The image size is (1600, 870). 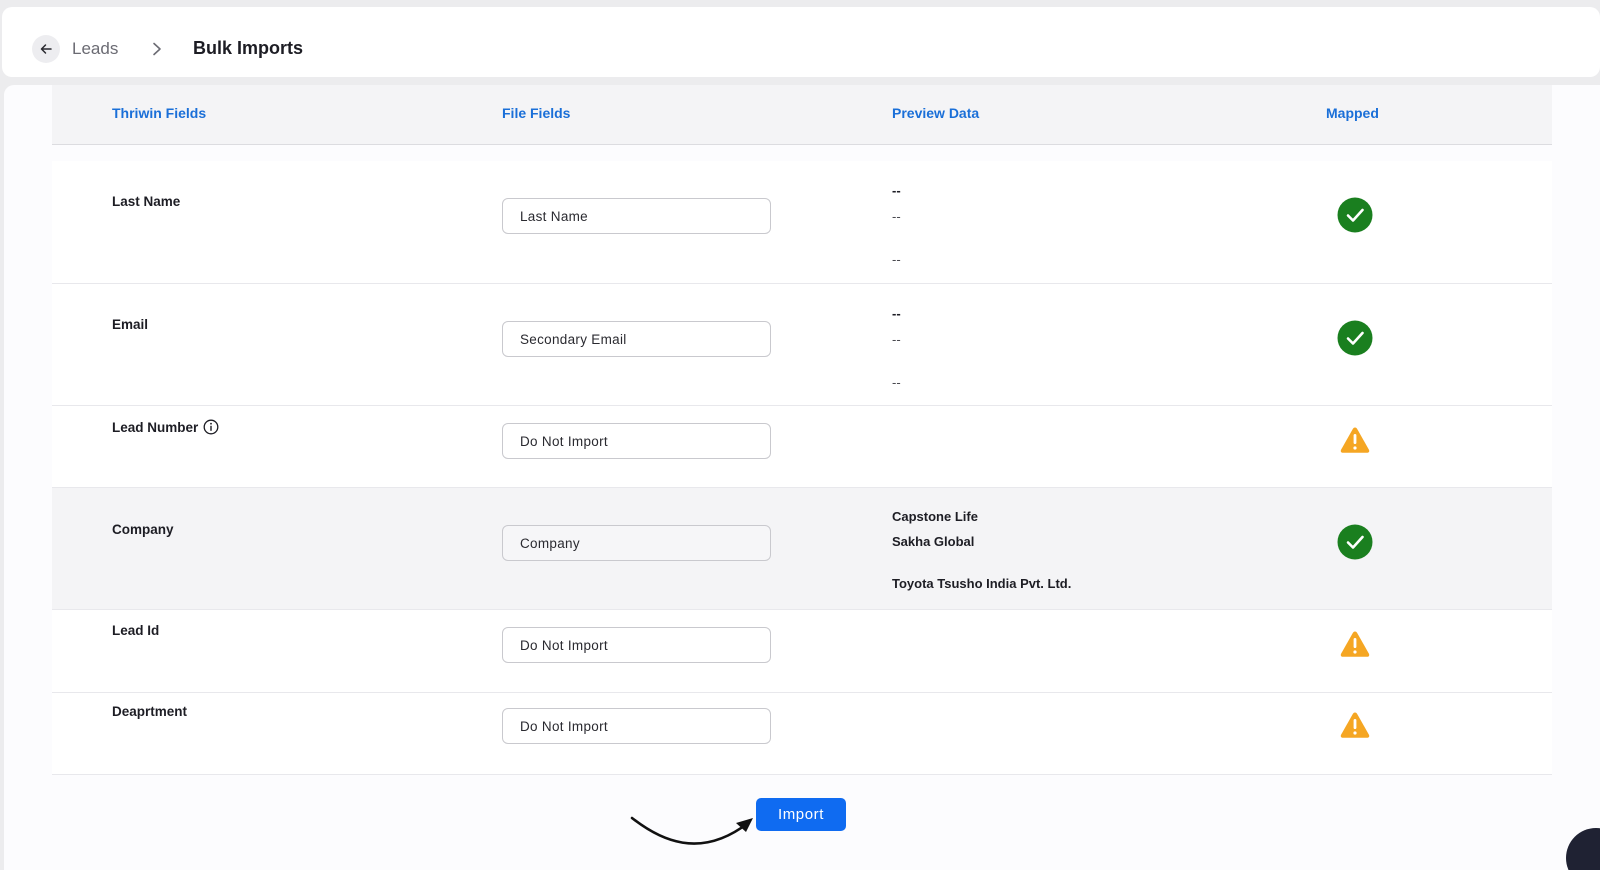 I want to click on field-label: Lead Number, so click(x=165, y=427).